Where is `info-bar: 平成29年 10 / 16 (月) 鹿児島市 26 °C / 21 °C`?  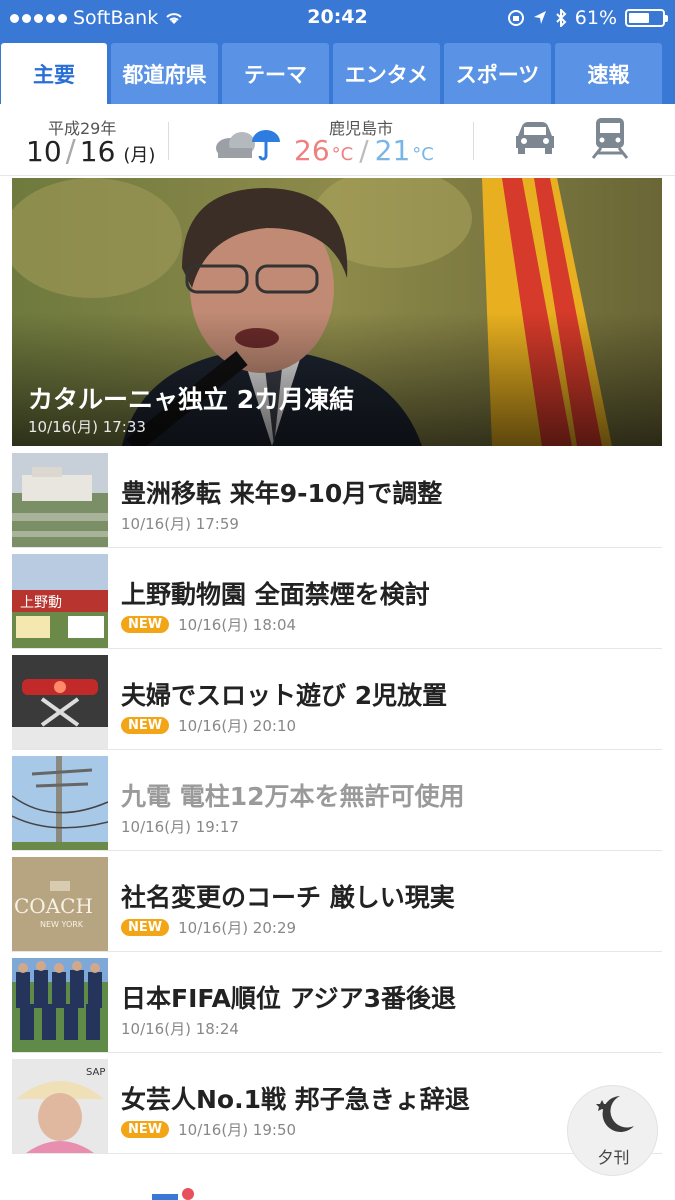
info-bar: 平成29年 10 / 16 (月) 鹿児島市 26 °C / 21 °C is located at coordinates (337, 140).